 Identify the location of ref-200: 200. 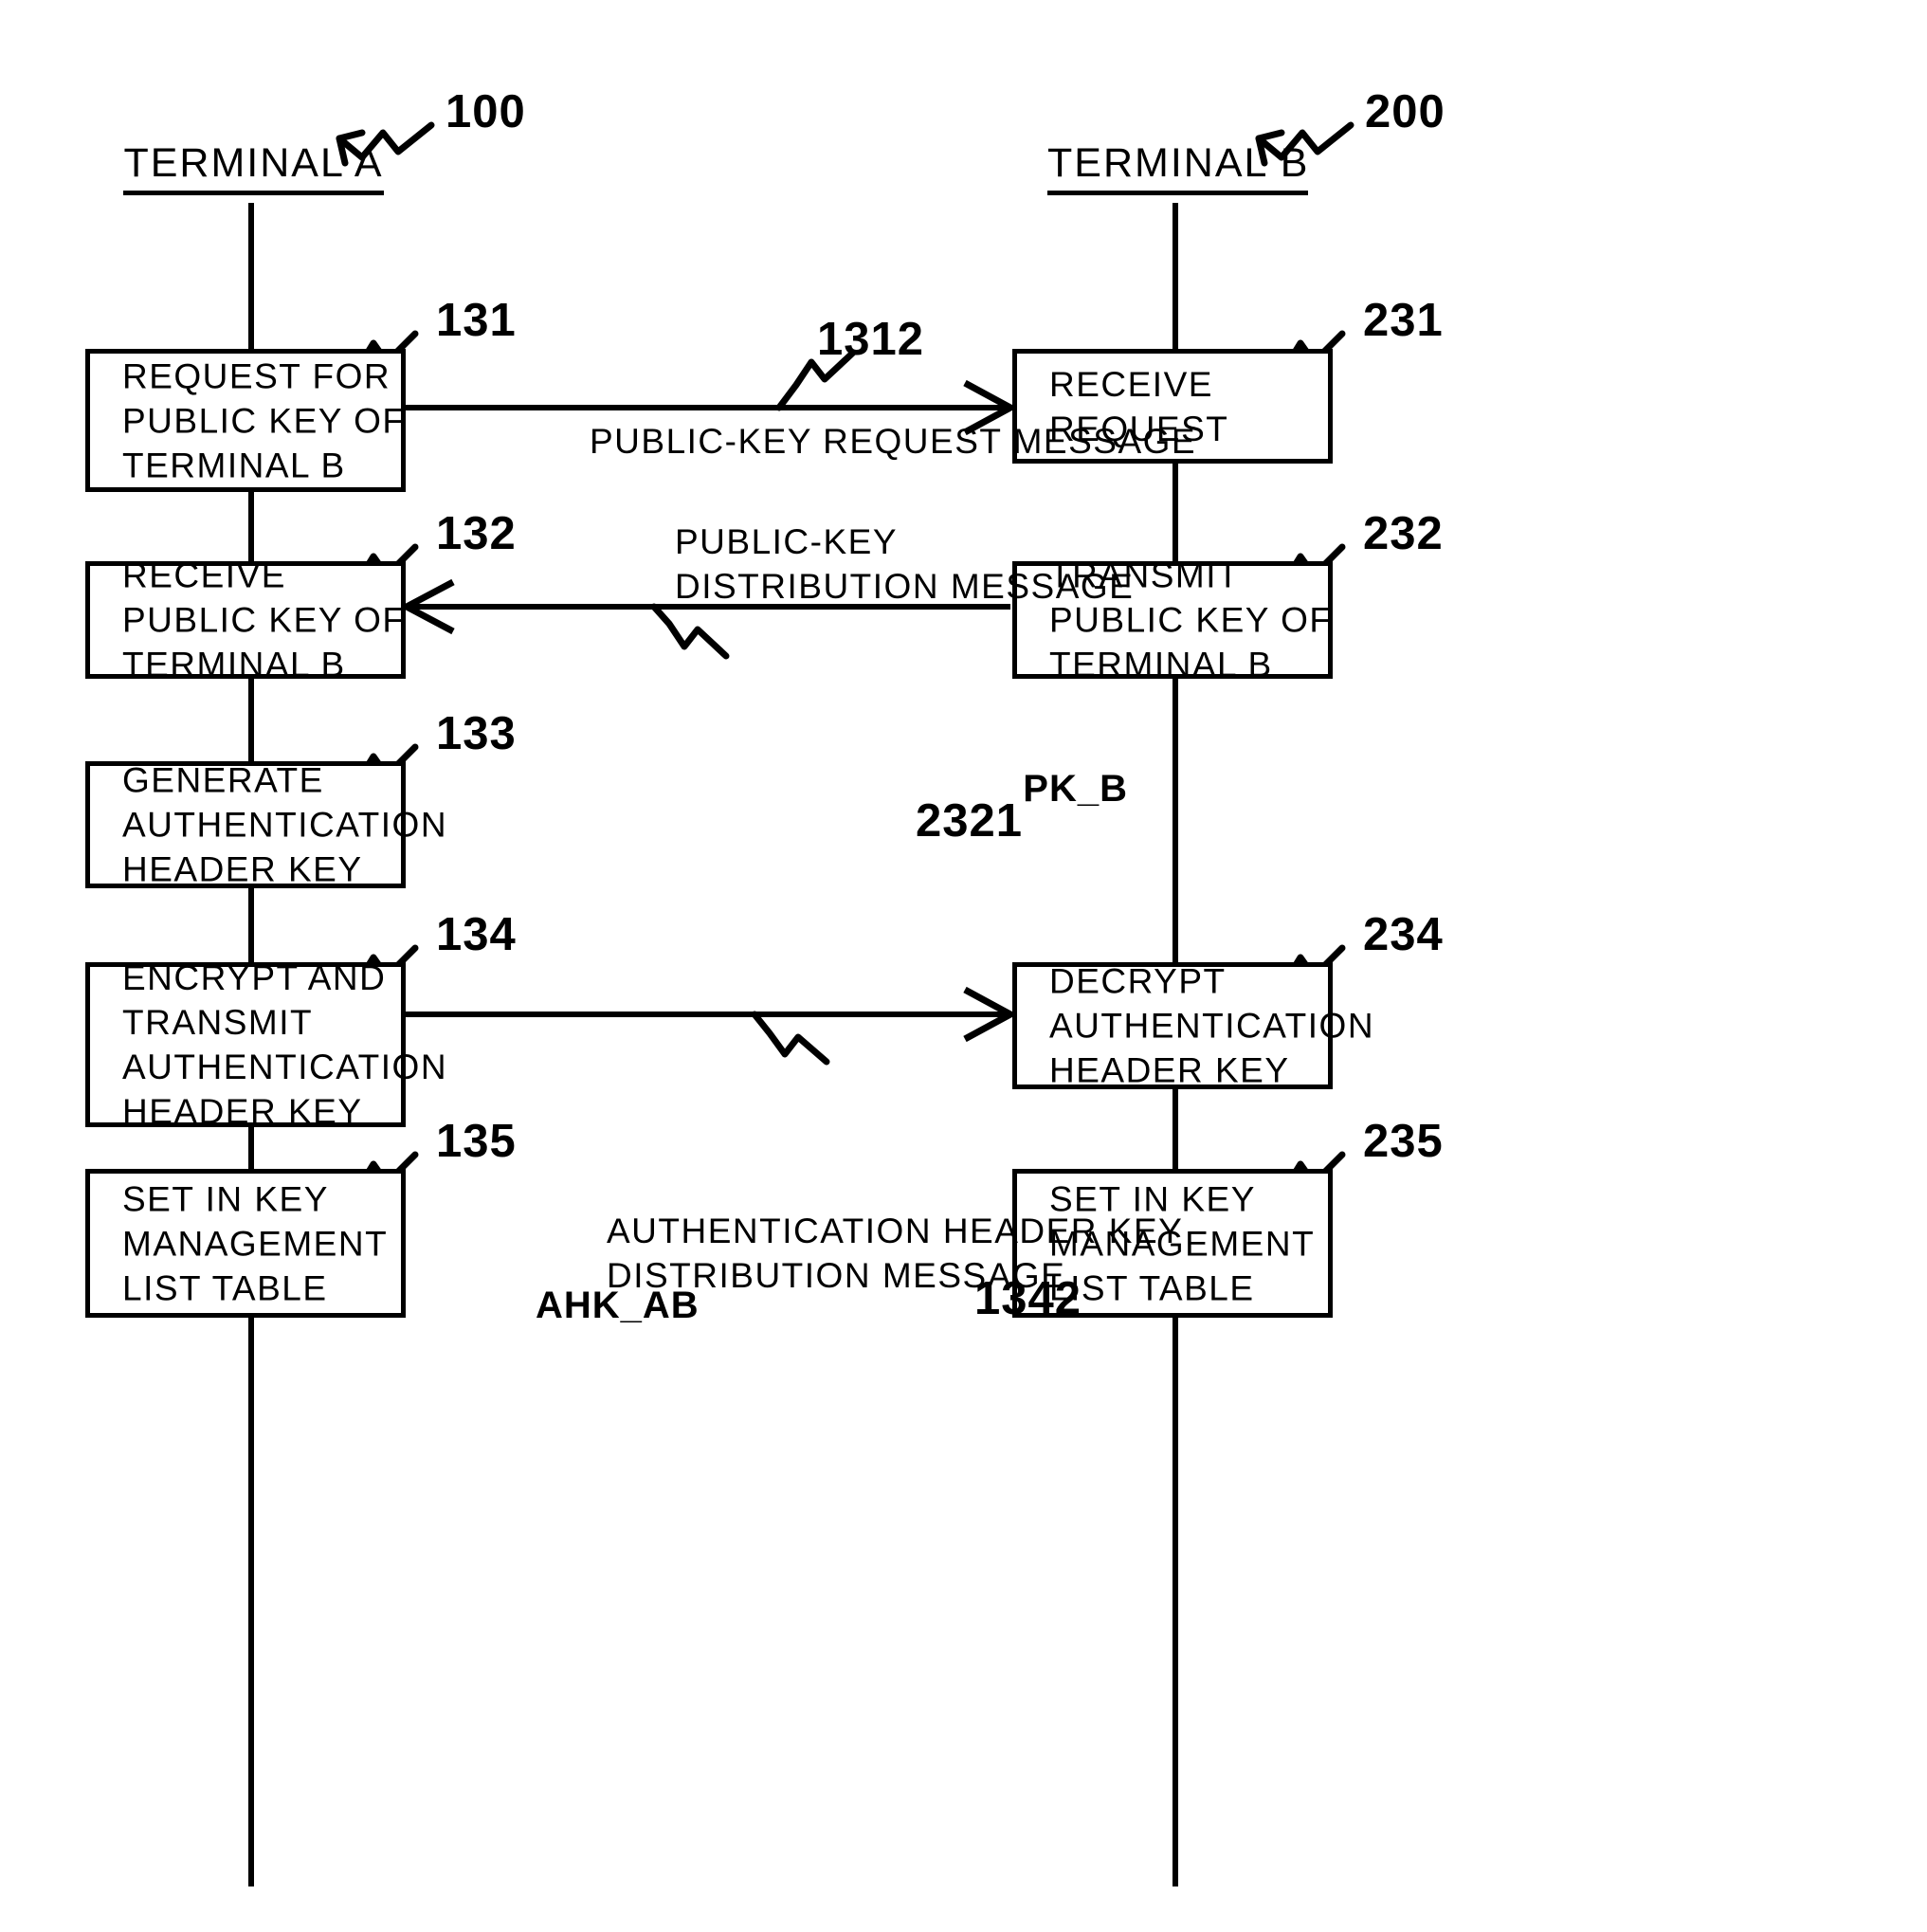
(1405, 112).